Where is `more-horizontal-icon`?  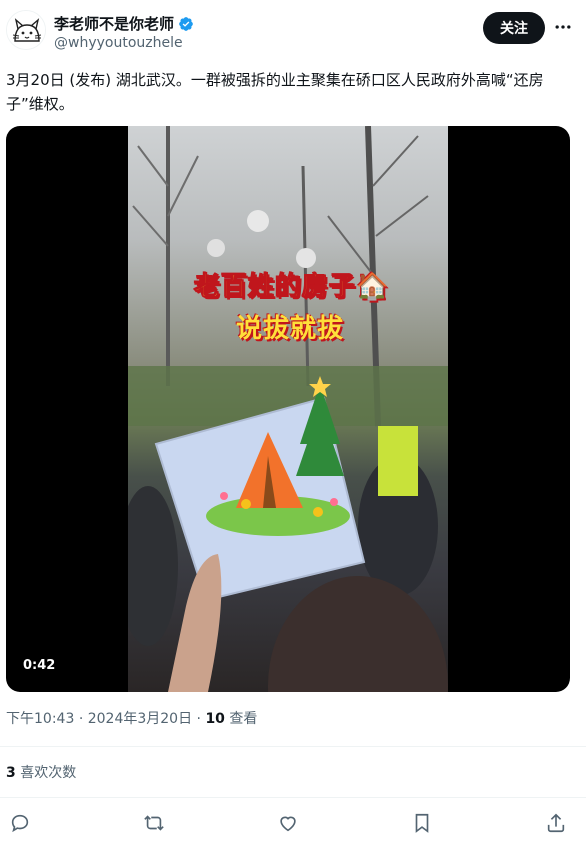
more-horizontal-icon is located at coordinates (563, 27).